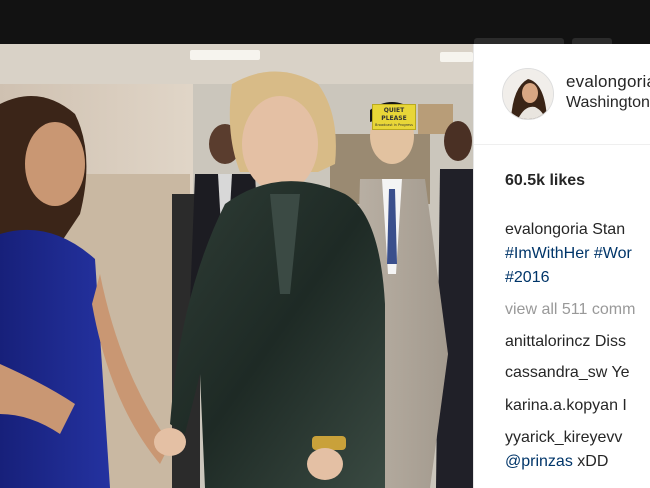 This screenshot has height=488, width=650. What do you see at coordinates (608, 82) in the screenshot?
I see `username: evalongoria` at bounding box center [608, 82].